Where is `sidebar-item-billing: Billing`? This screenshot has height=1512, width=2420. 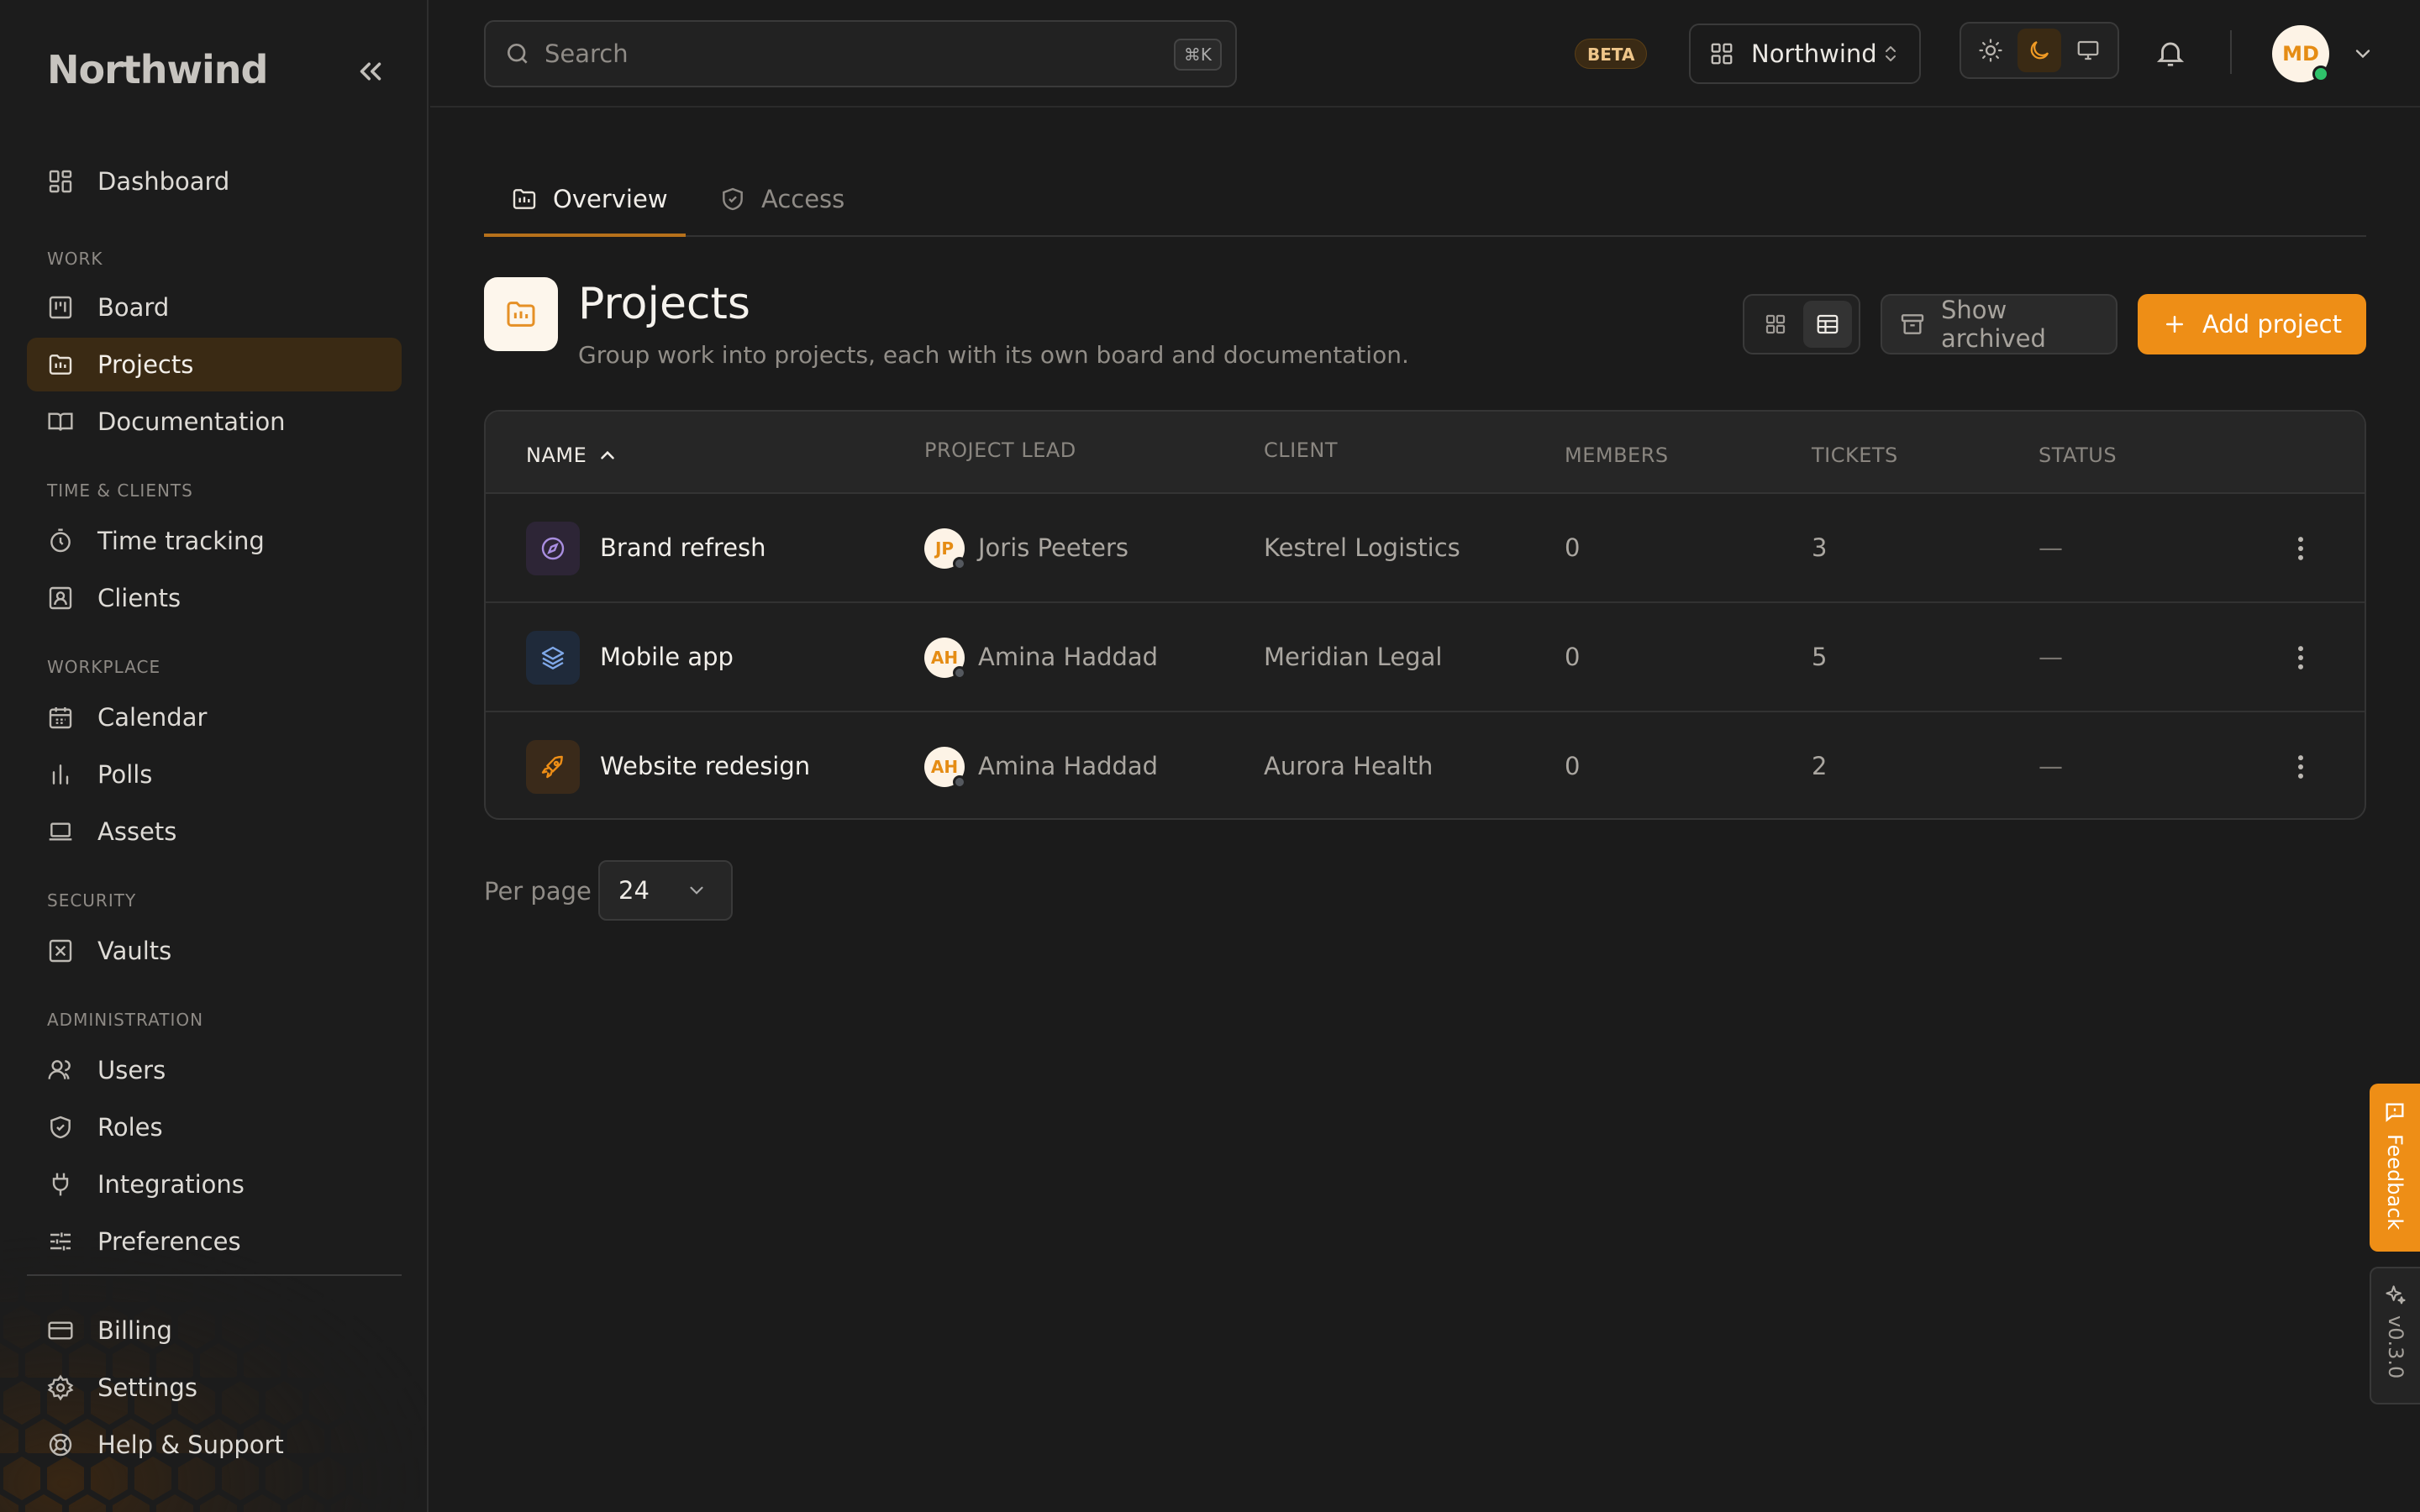 sidebar-item-billing: Billing is located at coordinates (214, 1330).